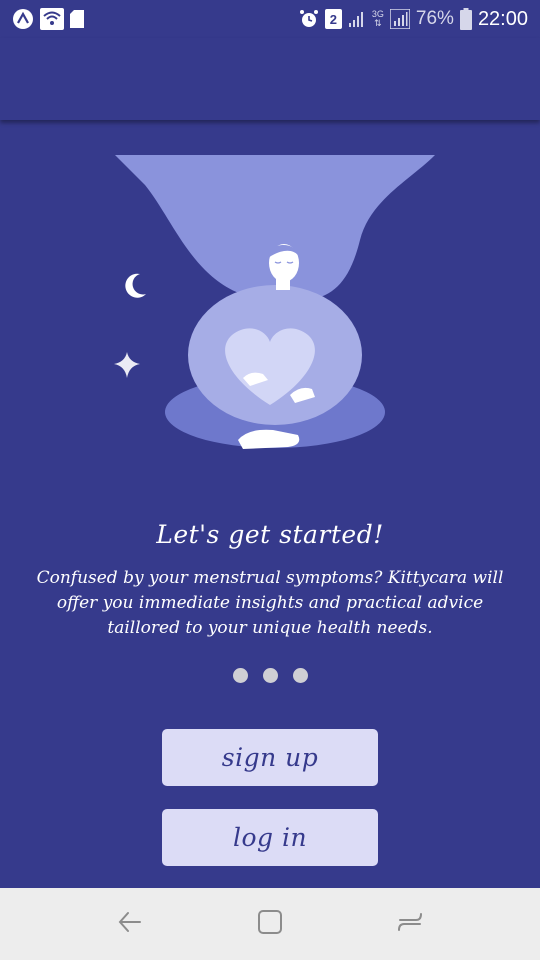 The image size is (540, 960). I want to click on network-type-indicator: 3G ⇅, so click(378, 19).